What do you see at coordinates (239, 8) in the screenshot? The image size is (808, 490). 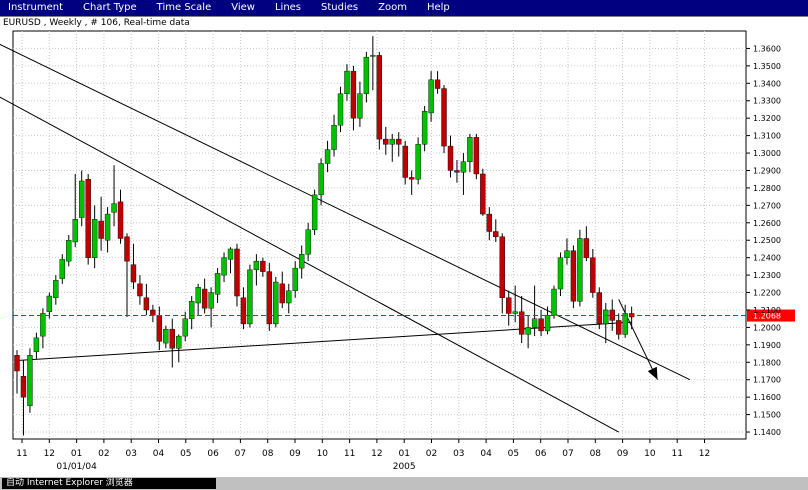 I see `menu-view: View` at bounding box center [239, 8].